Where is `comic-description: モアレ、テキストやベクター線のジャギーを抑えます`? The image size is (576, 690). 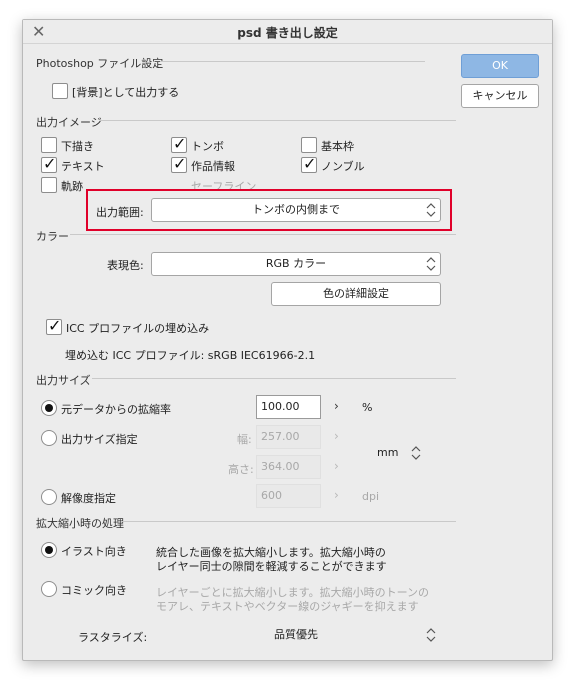 comic-description: モアレ、テキストやベクター線のジャギーを抑えます is located at coordinates (287, 606).